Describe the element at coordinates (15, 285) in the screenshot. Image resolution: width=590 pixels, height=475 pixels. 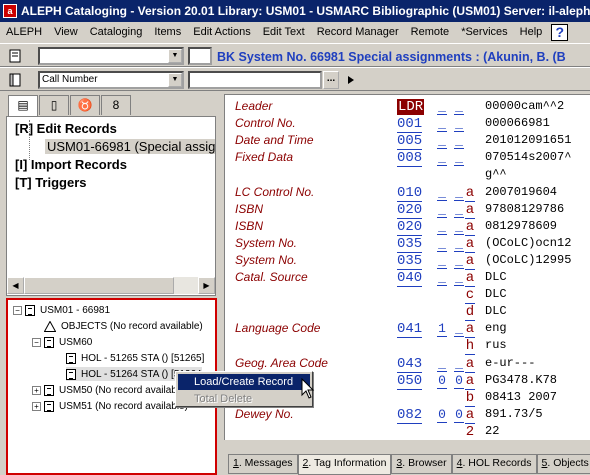
I see `scroll-left-icon: ◀` at that location.